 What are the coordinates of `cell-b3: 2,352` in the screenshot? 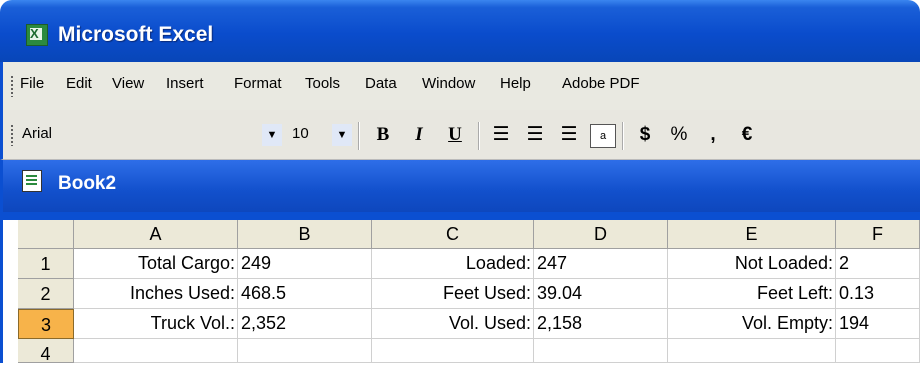 It's located at (305, 324).